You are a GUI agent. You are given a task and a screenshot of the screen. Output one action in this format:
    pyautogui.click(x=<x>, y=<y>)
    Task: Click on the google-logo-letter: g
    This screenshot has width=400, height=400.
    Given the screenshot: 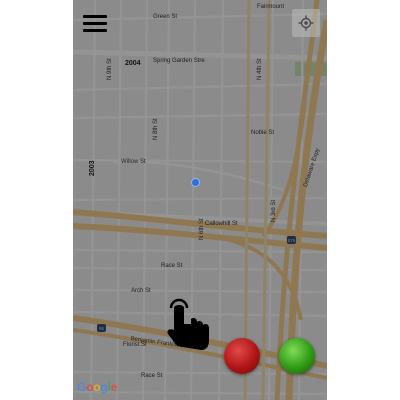 What is the action you would take?
    pyautogui.click(x=104, y=387)
    